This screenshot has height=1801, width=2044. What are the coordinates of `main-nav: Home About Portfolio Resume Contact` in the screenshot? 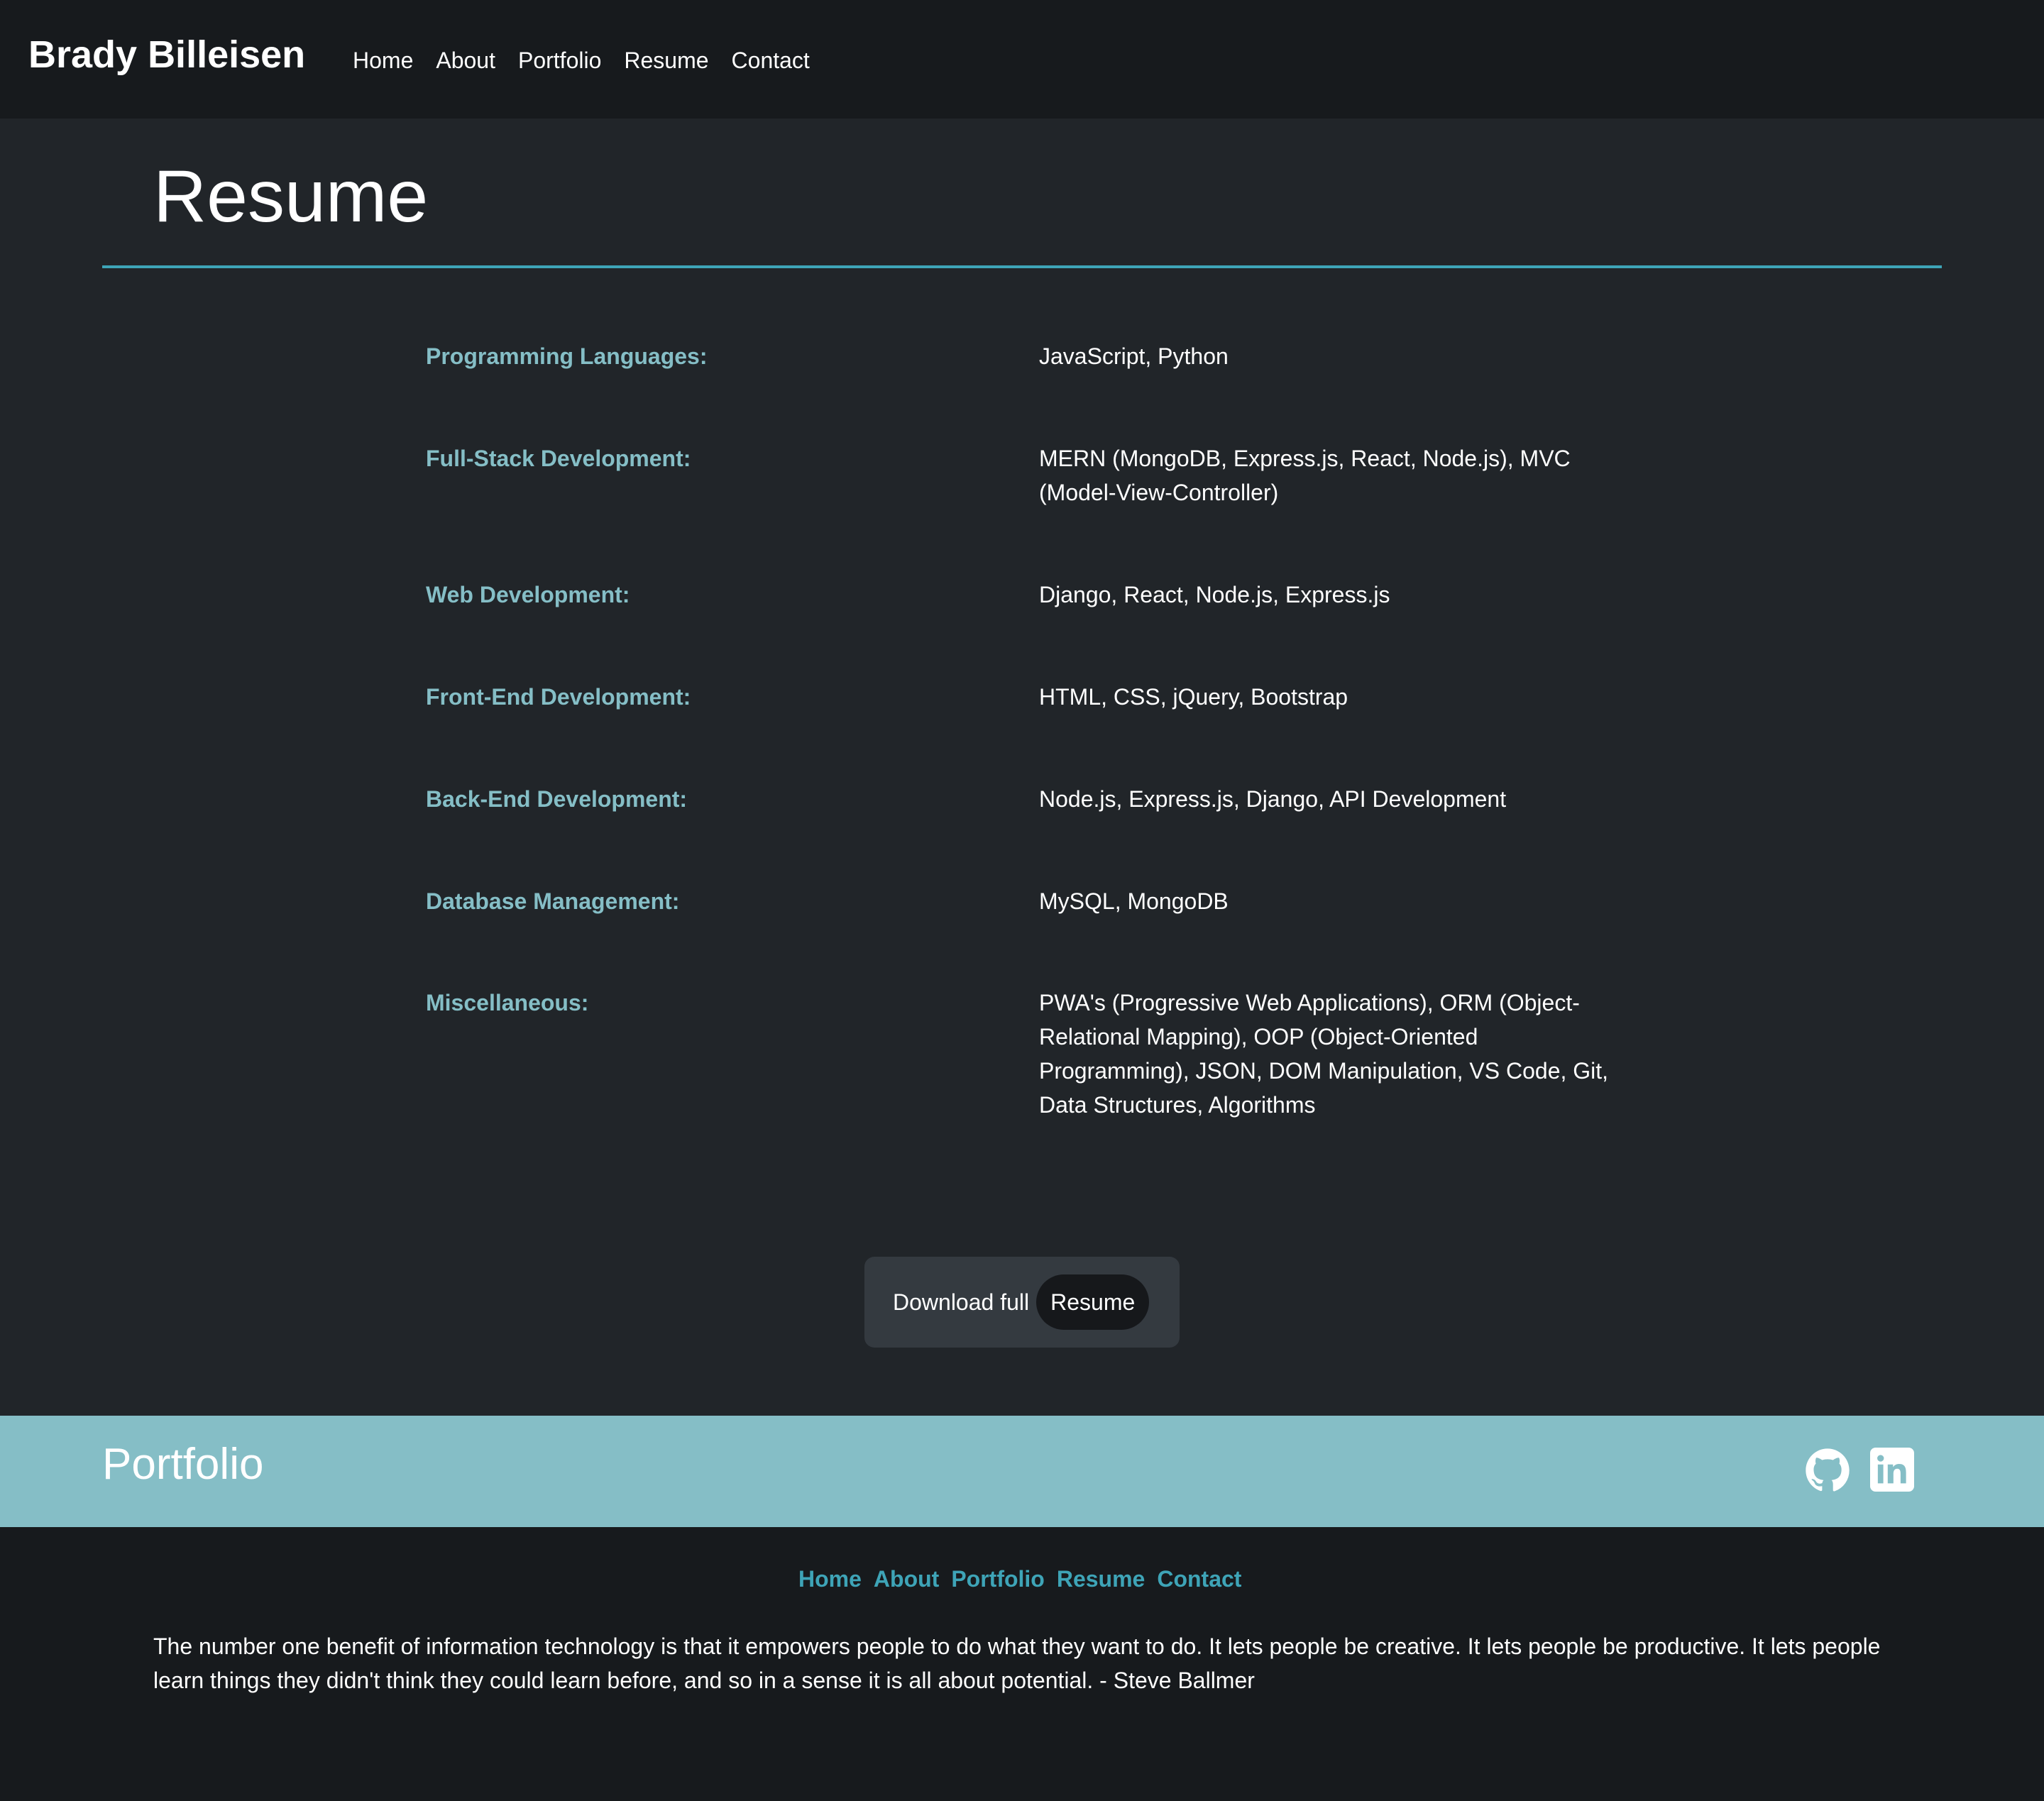 It's located at (593, 60).